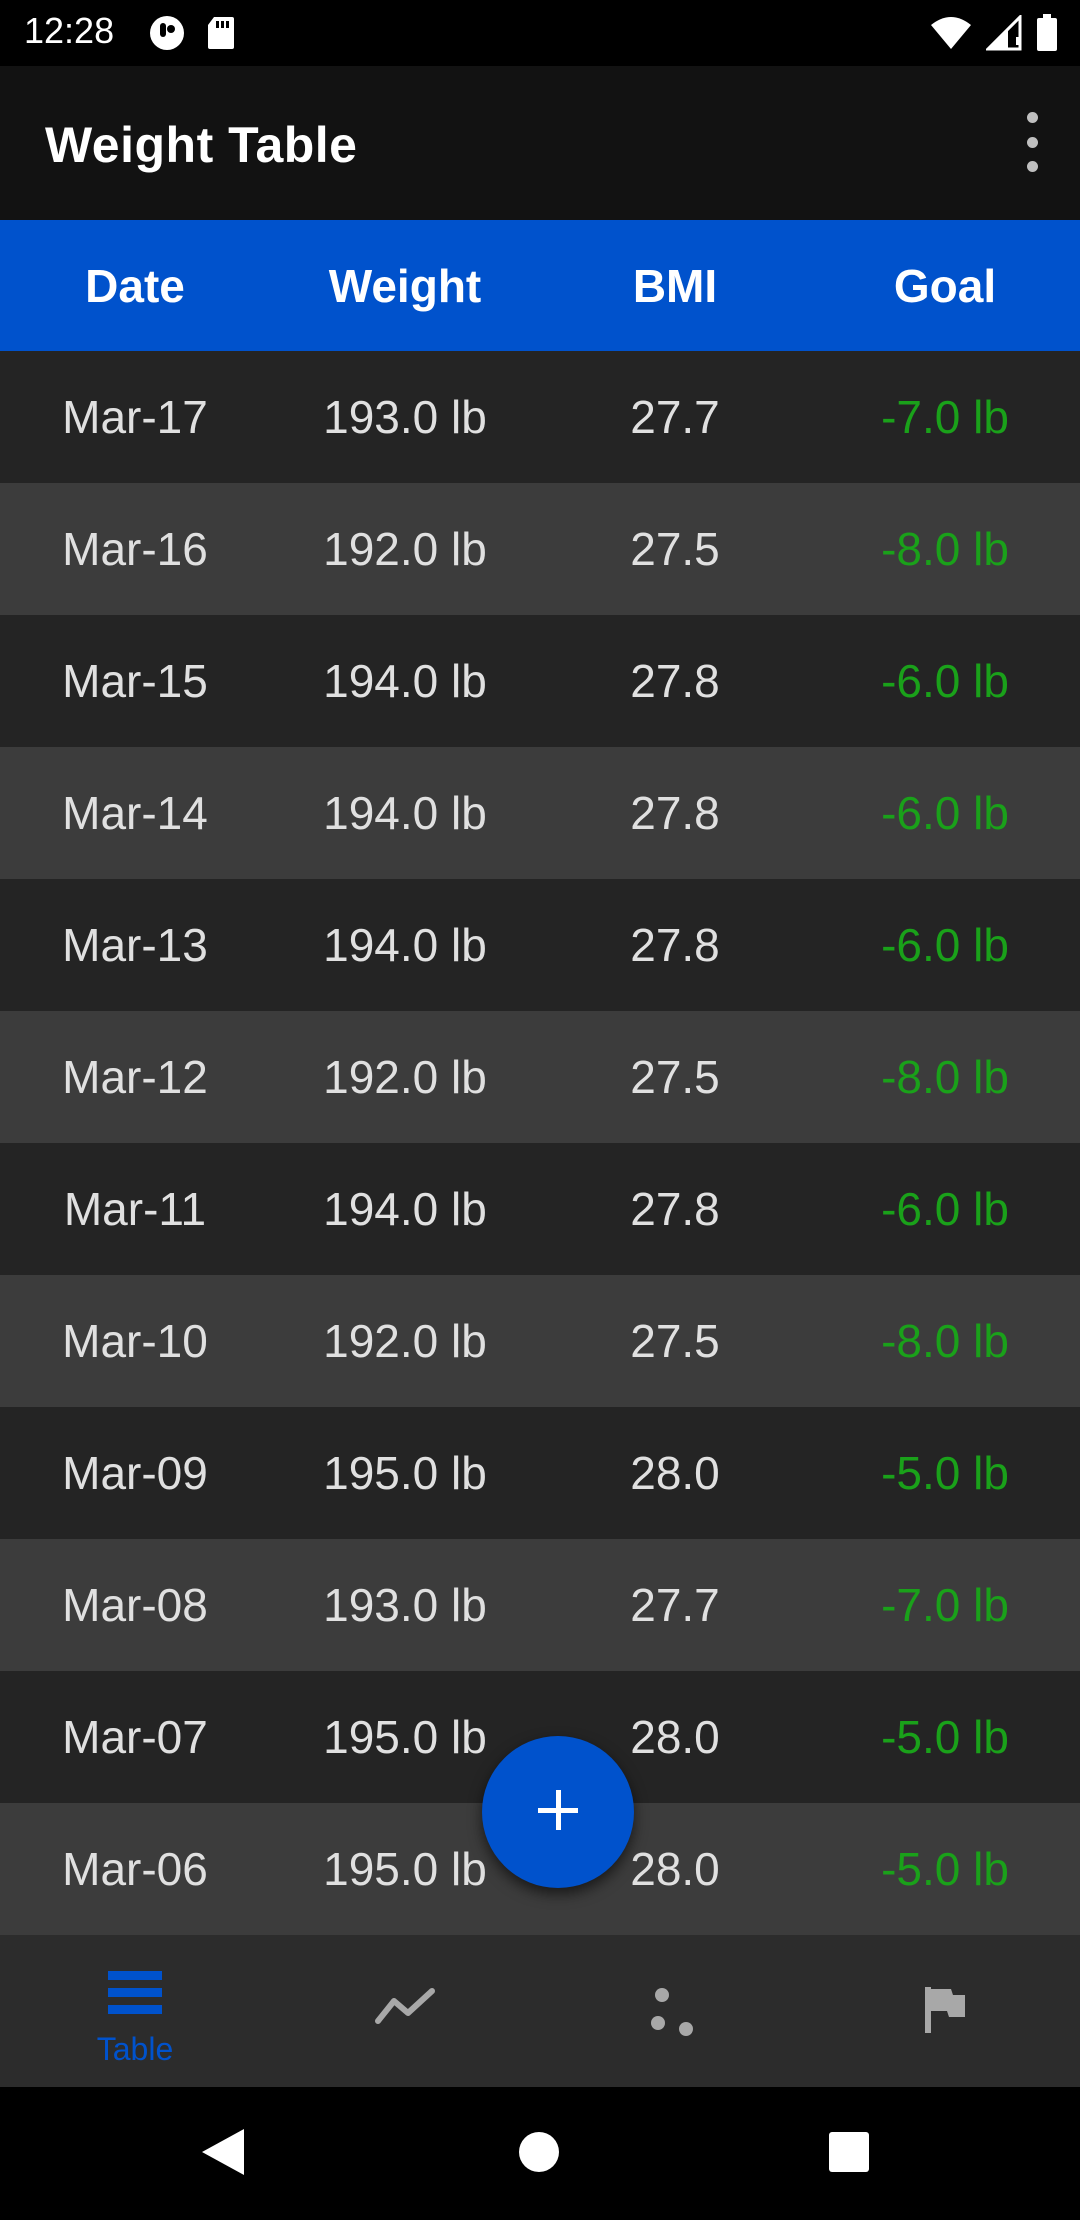  I want to click on status-time: 12:28, so click(69, 30).